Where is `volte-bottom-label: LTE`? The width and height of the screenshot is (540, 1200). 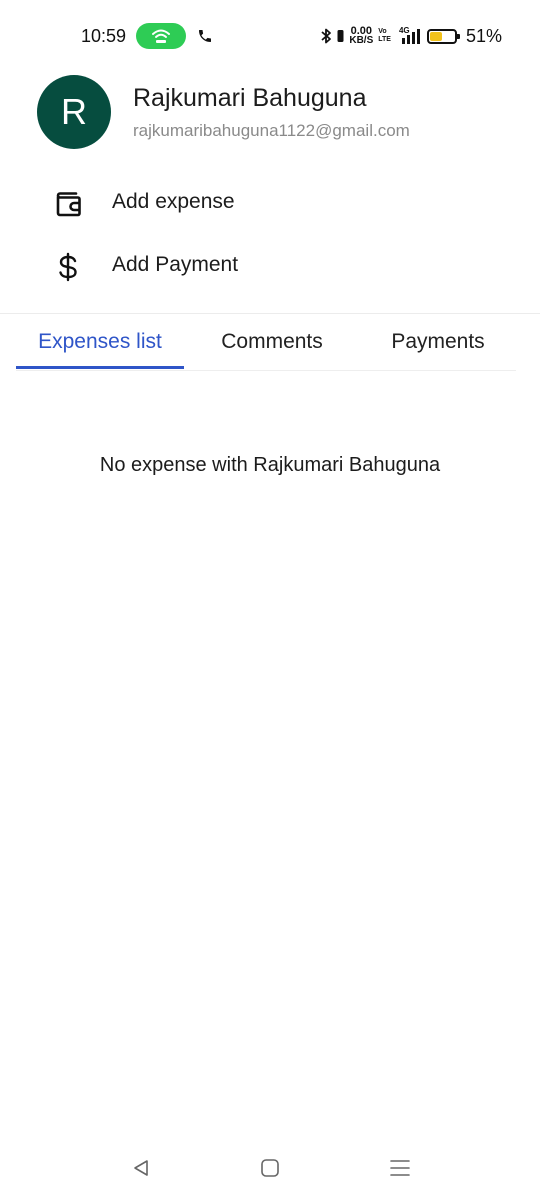
volte-bottom-label: LTE is located at coordinates (384, 39).